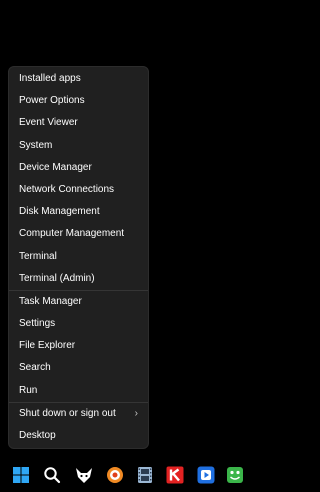 This screenshot has height=492, width=320. Describe the element at coordinates (67, 413) in the screenshot. I see `menu-item-label: Shut down or sign out` at that location.